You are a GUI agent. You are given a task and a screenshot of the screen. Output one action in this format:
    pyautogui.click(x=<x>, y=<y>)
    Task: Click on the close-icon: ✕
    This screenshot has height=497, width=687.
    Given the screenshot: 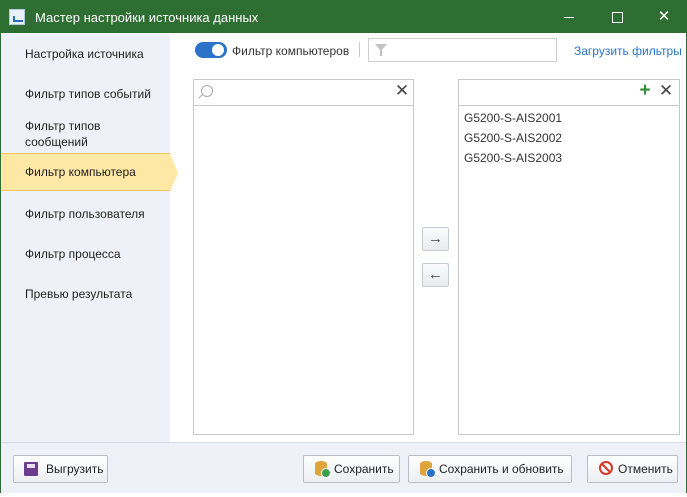 What is the action you would take?
    pyautogui.click(x=664, y=16)
    